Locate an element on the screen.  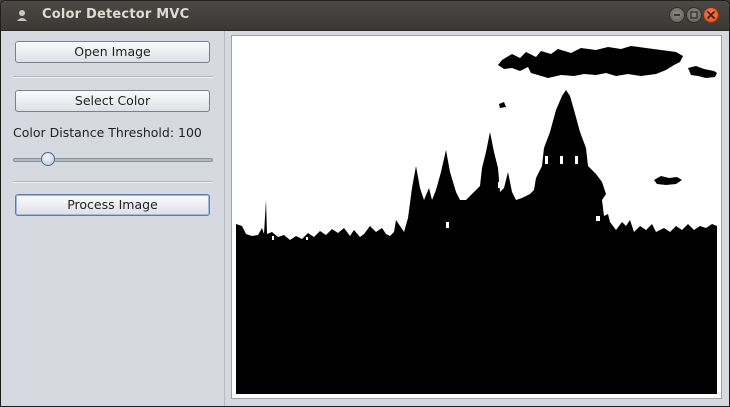
open-image-button: Open Image is located at coordinates (112, 52).